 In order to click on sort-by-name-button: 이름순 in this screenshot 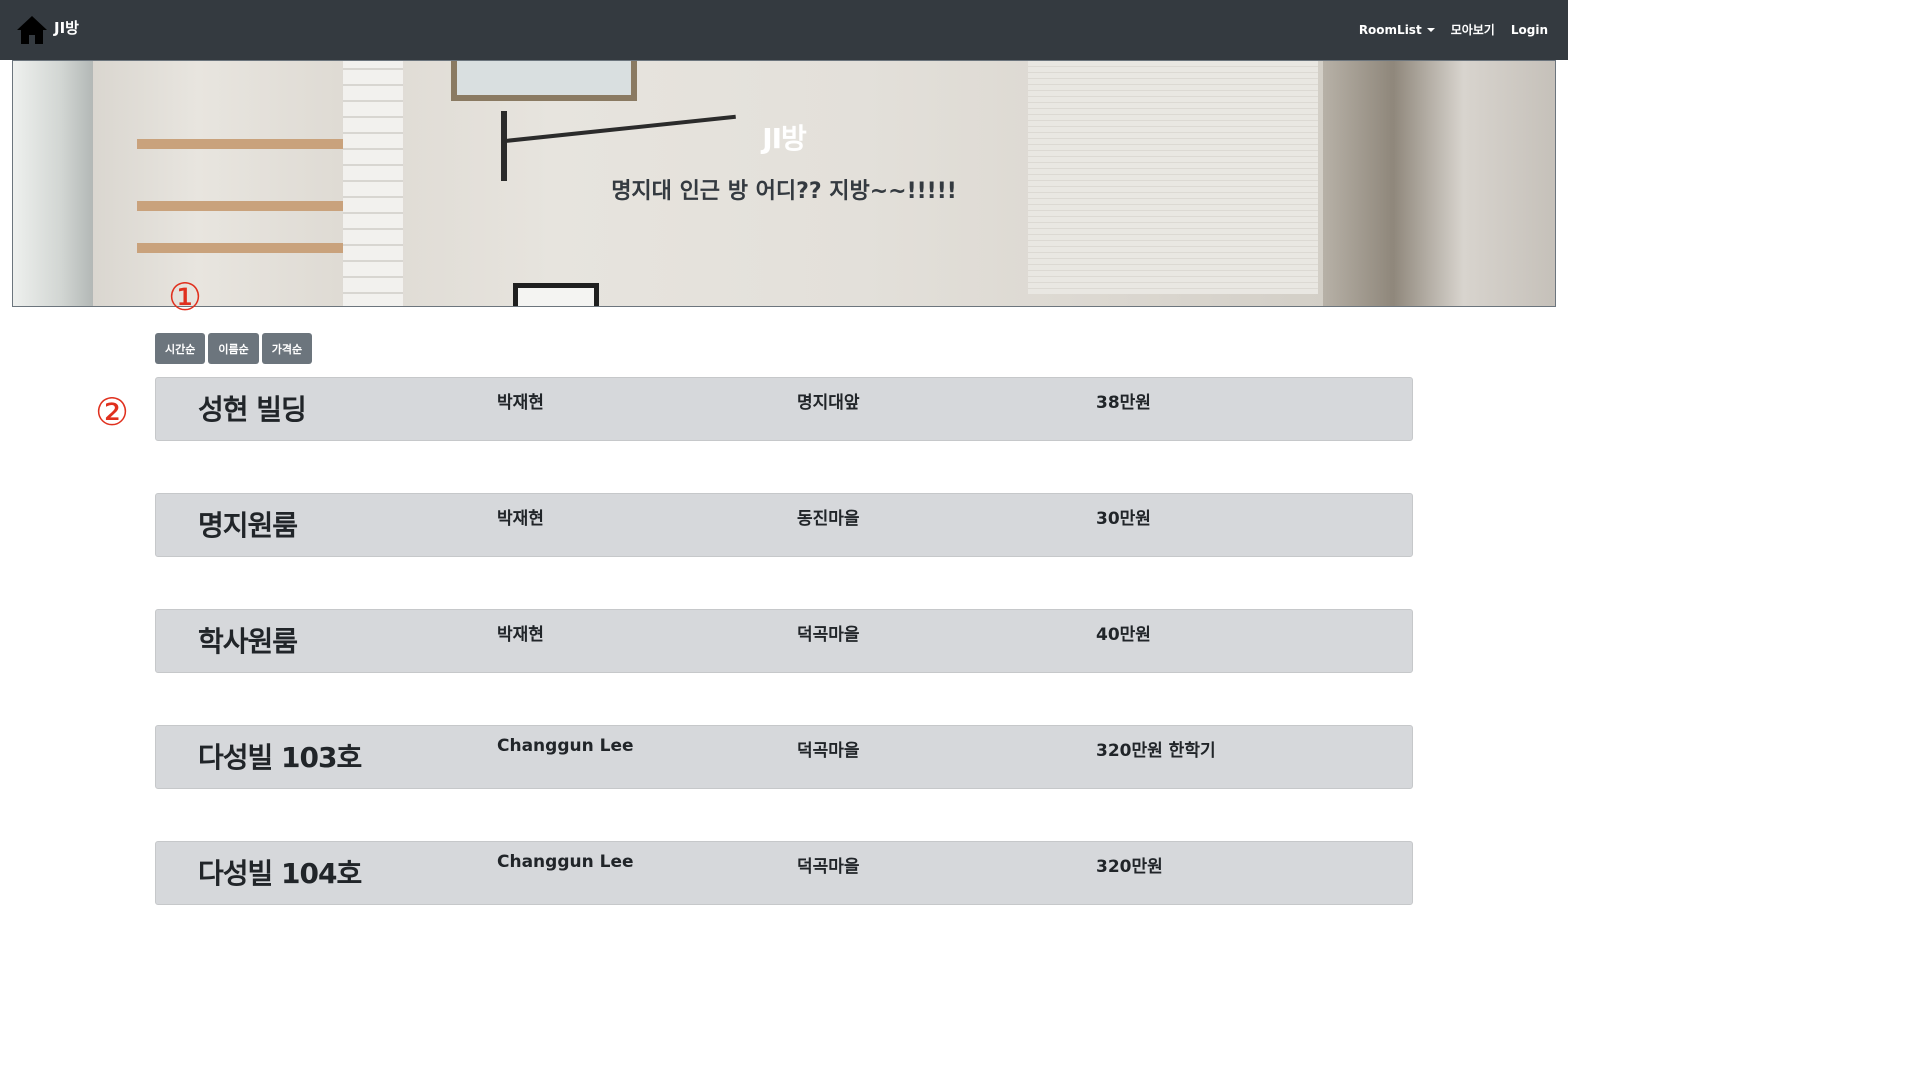, I will do `click(233, 348)`.